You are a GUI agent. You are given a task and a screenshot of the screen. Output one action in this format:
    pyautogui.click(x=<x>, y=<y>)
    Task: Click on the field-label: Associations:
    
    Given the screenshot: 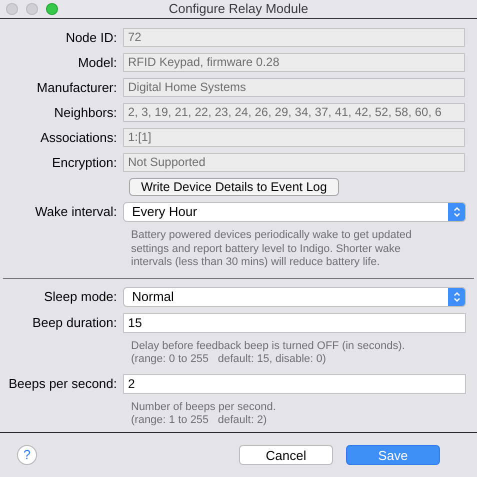 What is the action you would take?
    pyautogui.click(x=78, y=137)
    